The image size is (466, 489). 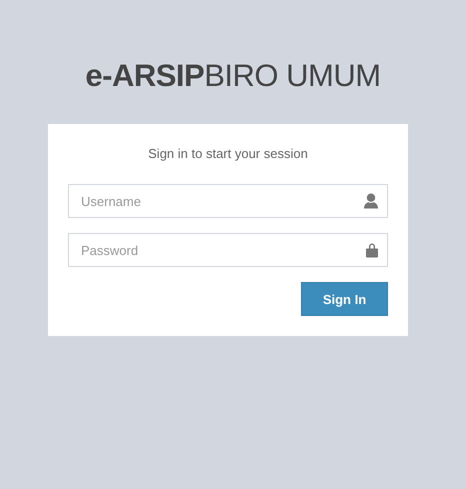 What do you see at coordinates (228, 154) in the screenshot?
I see `login-message: Sign in to start your session` at bounding box center [228, 154].